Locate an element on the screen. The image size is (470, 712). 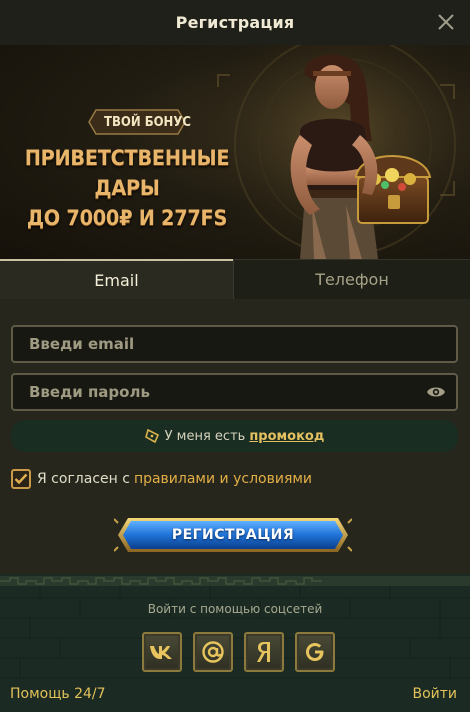
terms-text: Я согласен с is located at coordinates (83, 479).